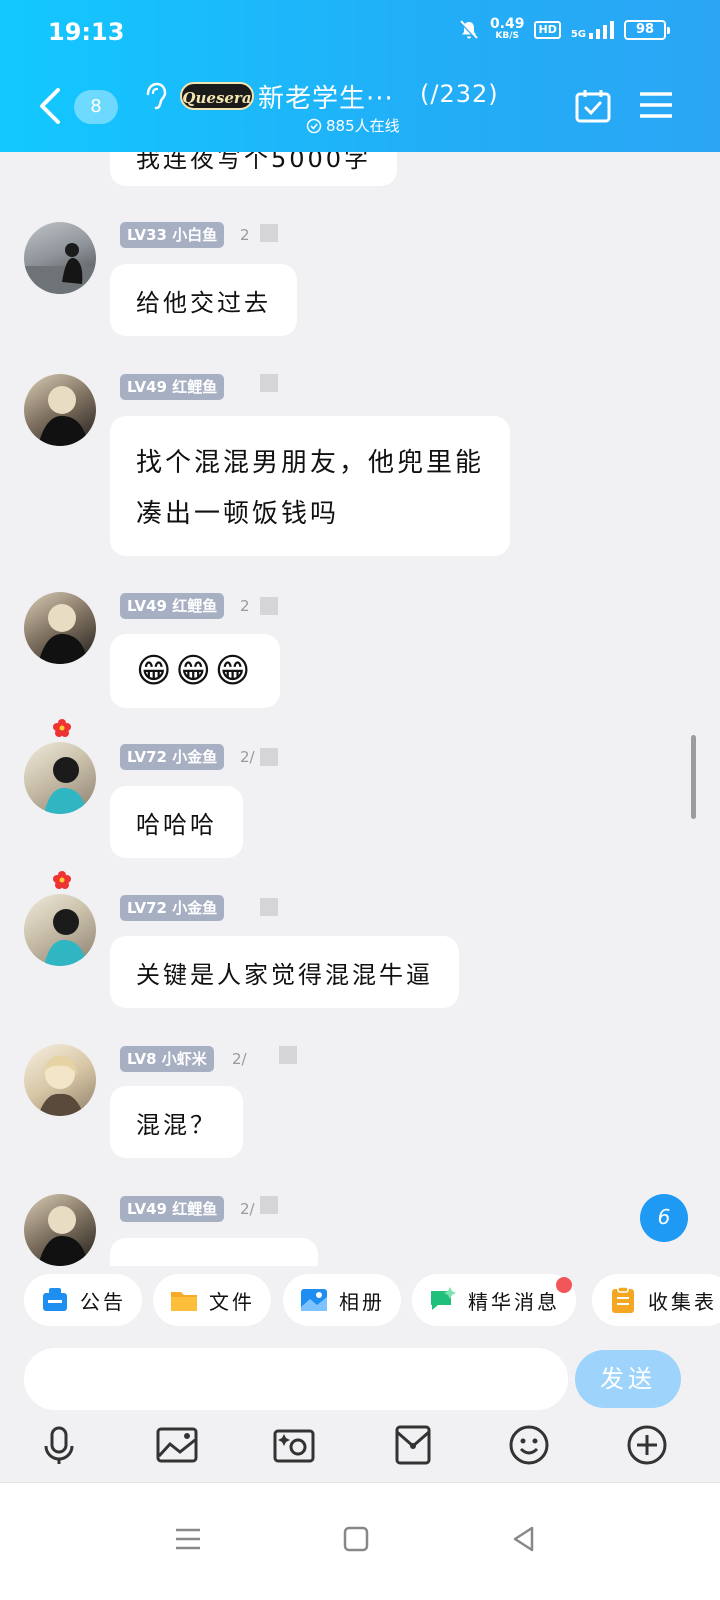 The height and width of the screenshot is (1600, 720). What do you see at coordinates (360, 1448) in the screenshot?
I see `input-toolbar` at bounding box center [360, 1448].